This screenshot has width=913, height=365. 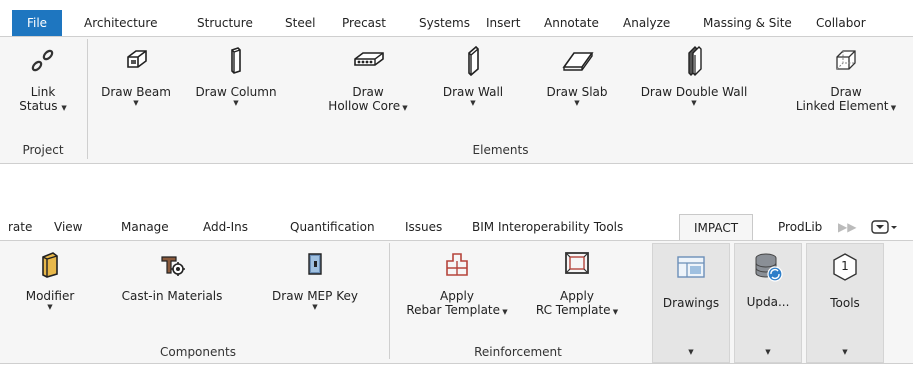 What do you see at coordinates (846, 80) in the screenshot?
I see `draw-linked-element-button: Draw Linked Element ▼` at bounding box center [846, 80].